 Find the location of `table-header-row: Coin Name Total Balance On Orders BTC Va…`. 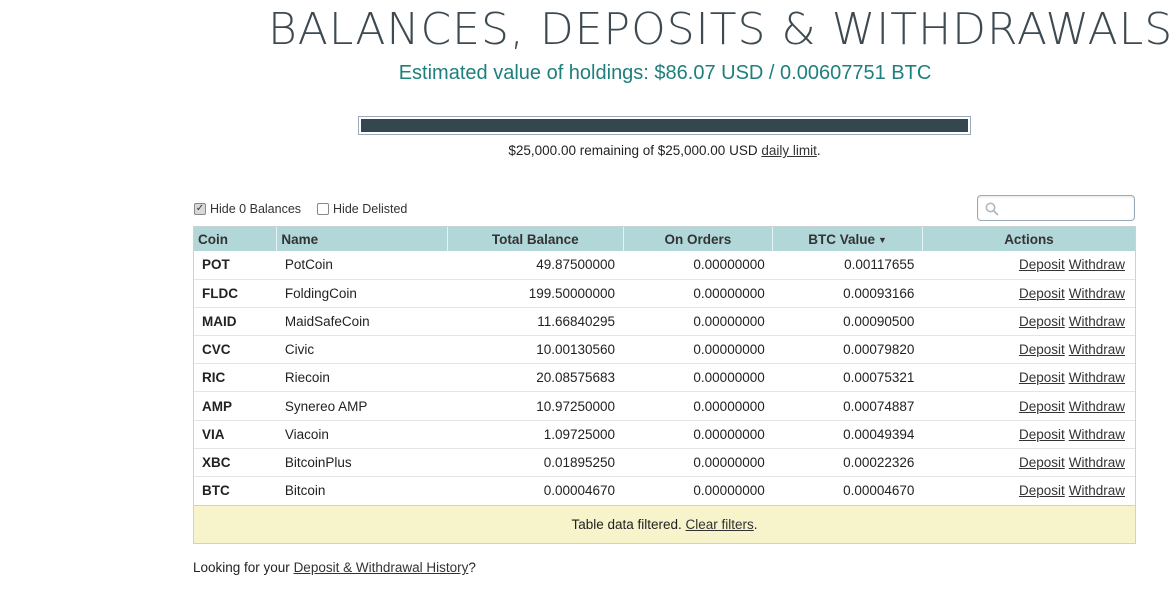

table-header-row: Coin Name Total Balance On Orders BTC Va… is located at coordinates (664, 239).